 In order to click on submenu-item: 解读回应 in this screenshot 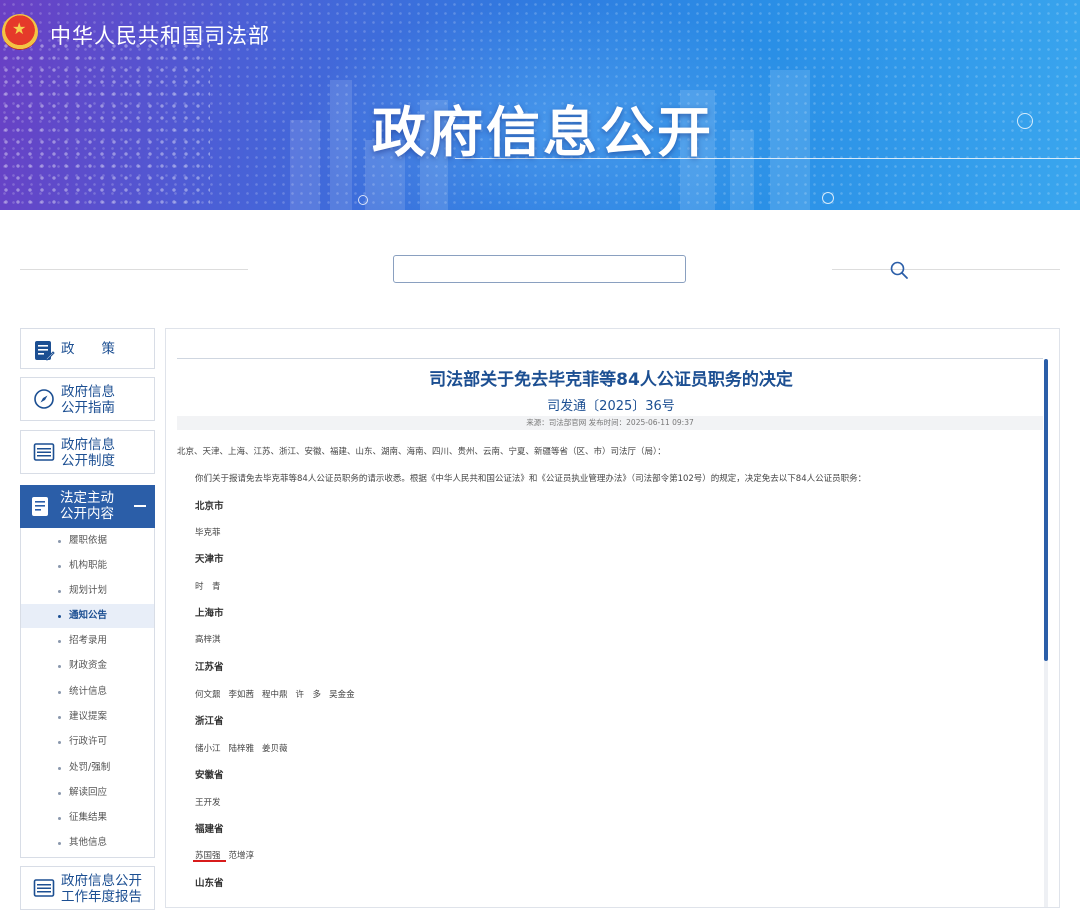, I will do `click(87, 793)`.